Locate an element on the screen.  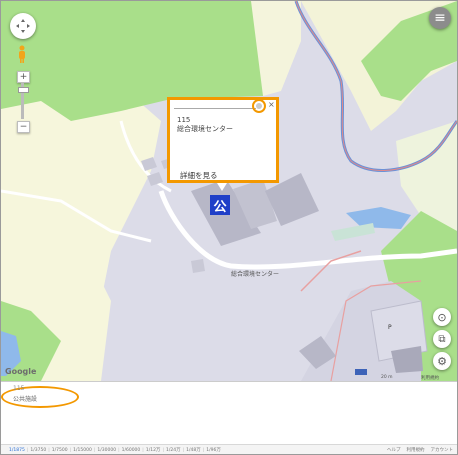
popup-facility-name: 総合環境センター is located at coordinates (205, 129).